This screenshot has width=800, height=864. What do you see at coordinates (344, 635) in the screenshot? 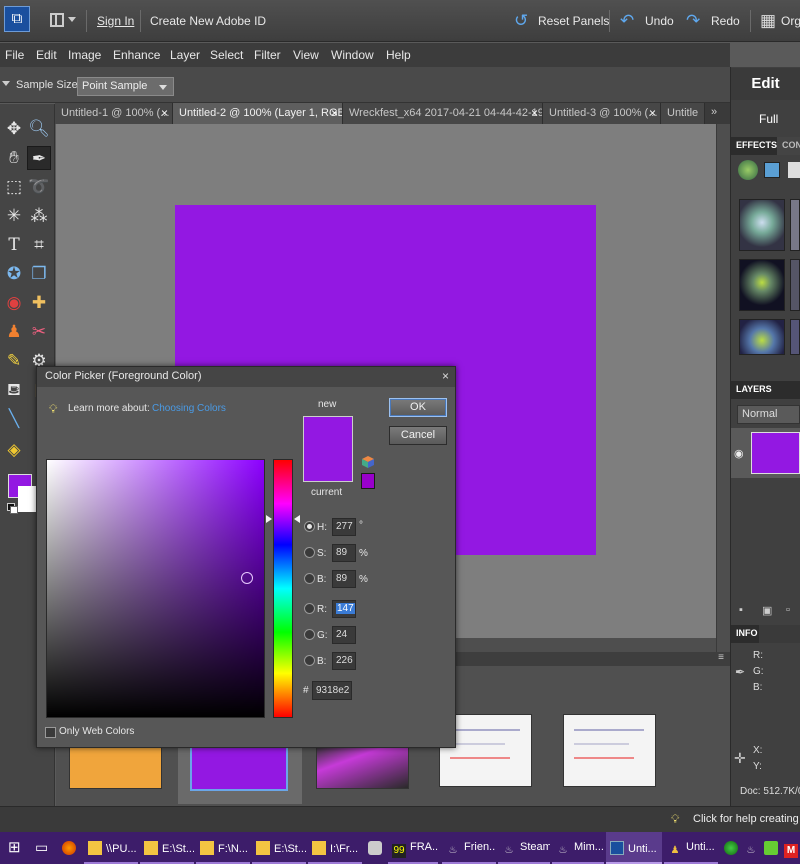
I see `green-input: 24` at bounding box center [344, 635].